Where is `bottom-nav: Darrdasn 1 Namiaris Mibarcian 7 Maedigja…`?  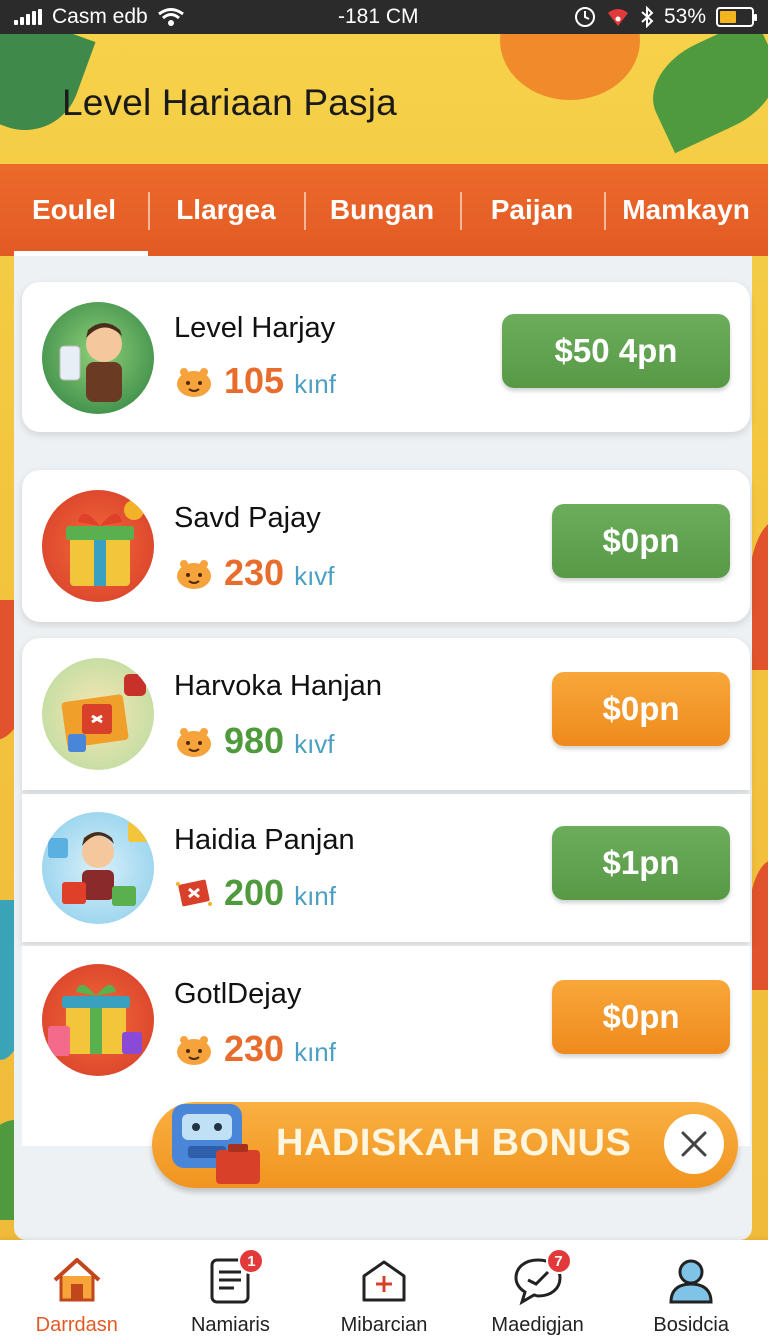 bottom-nav: Darrdasn 1 Namiaris Mibarcian 7 Maedigja… is located at coordinates (384, 1292).